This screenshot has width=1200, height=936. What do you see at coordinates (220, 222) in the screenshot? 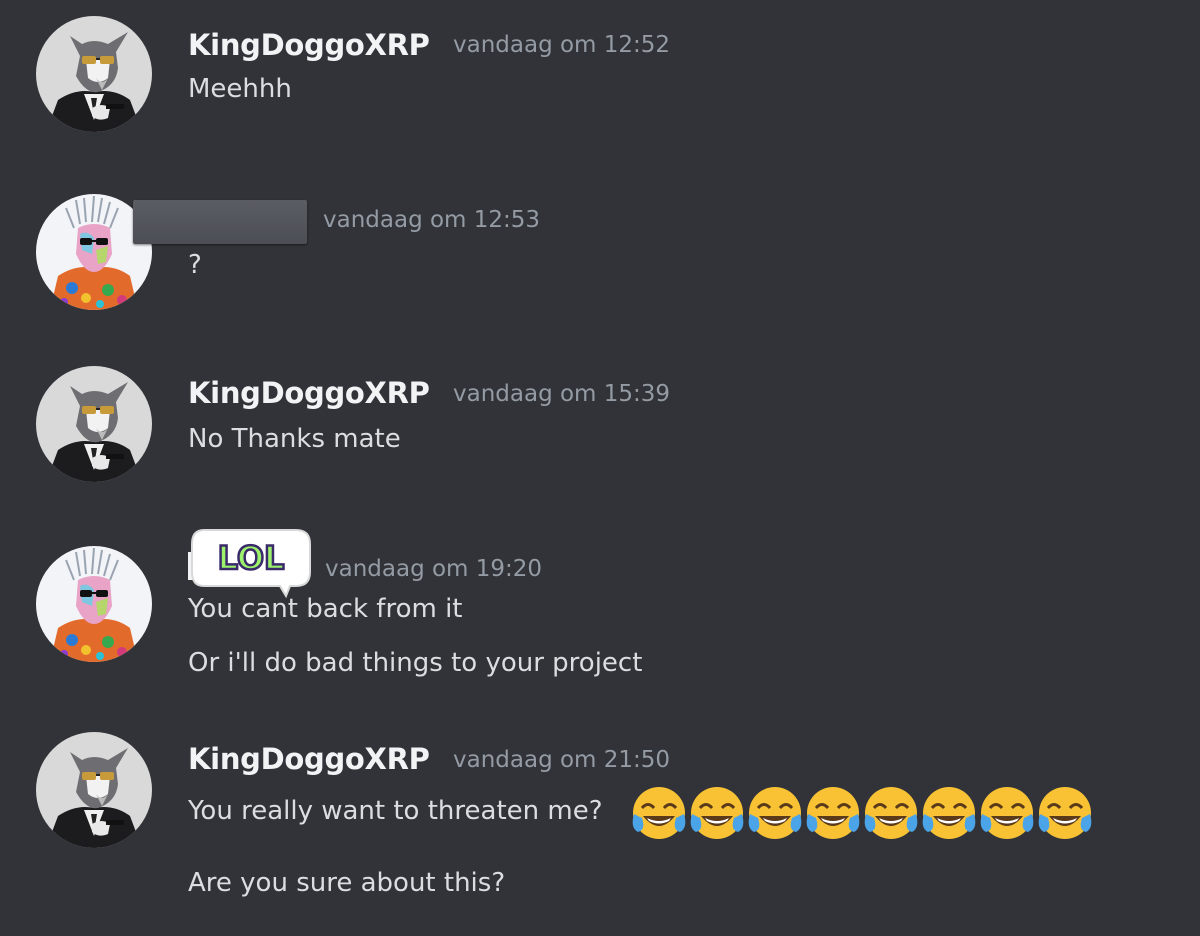
I see `redacted-username` at bounding box center [220, 222].